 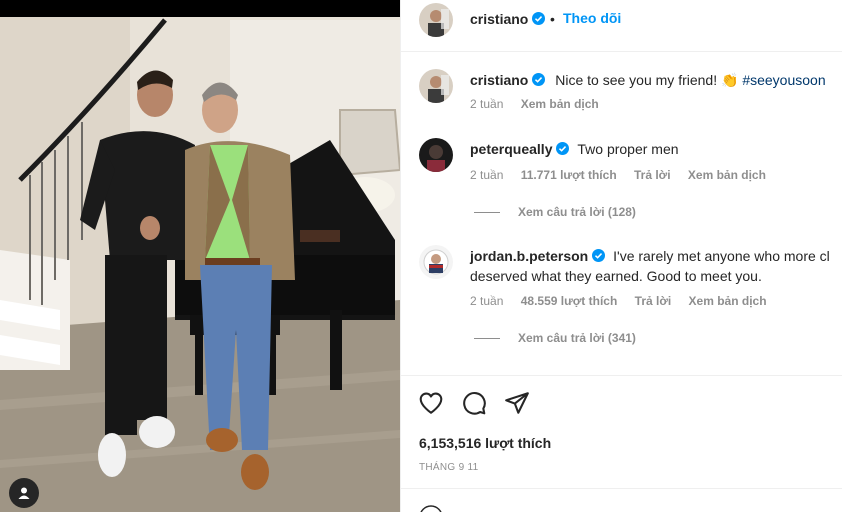 I want to click on like-count: 6,153,516 lượt thích, so click(x=485, y=443).